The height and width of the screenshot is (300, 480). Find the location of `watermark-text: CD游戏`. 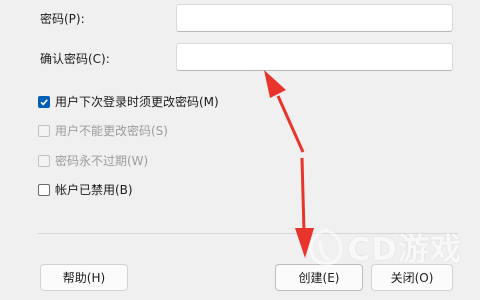

watermark-text: CD游戏 is located at coordinates (404, 250).